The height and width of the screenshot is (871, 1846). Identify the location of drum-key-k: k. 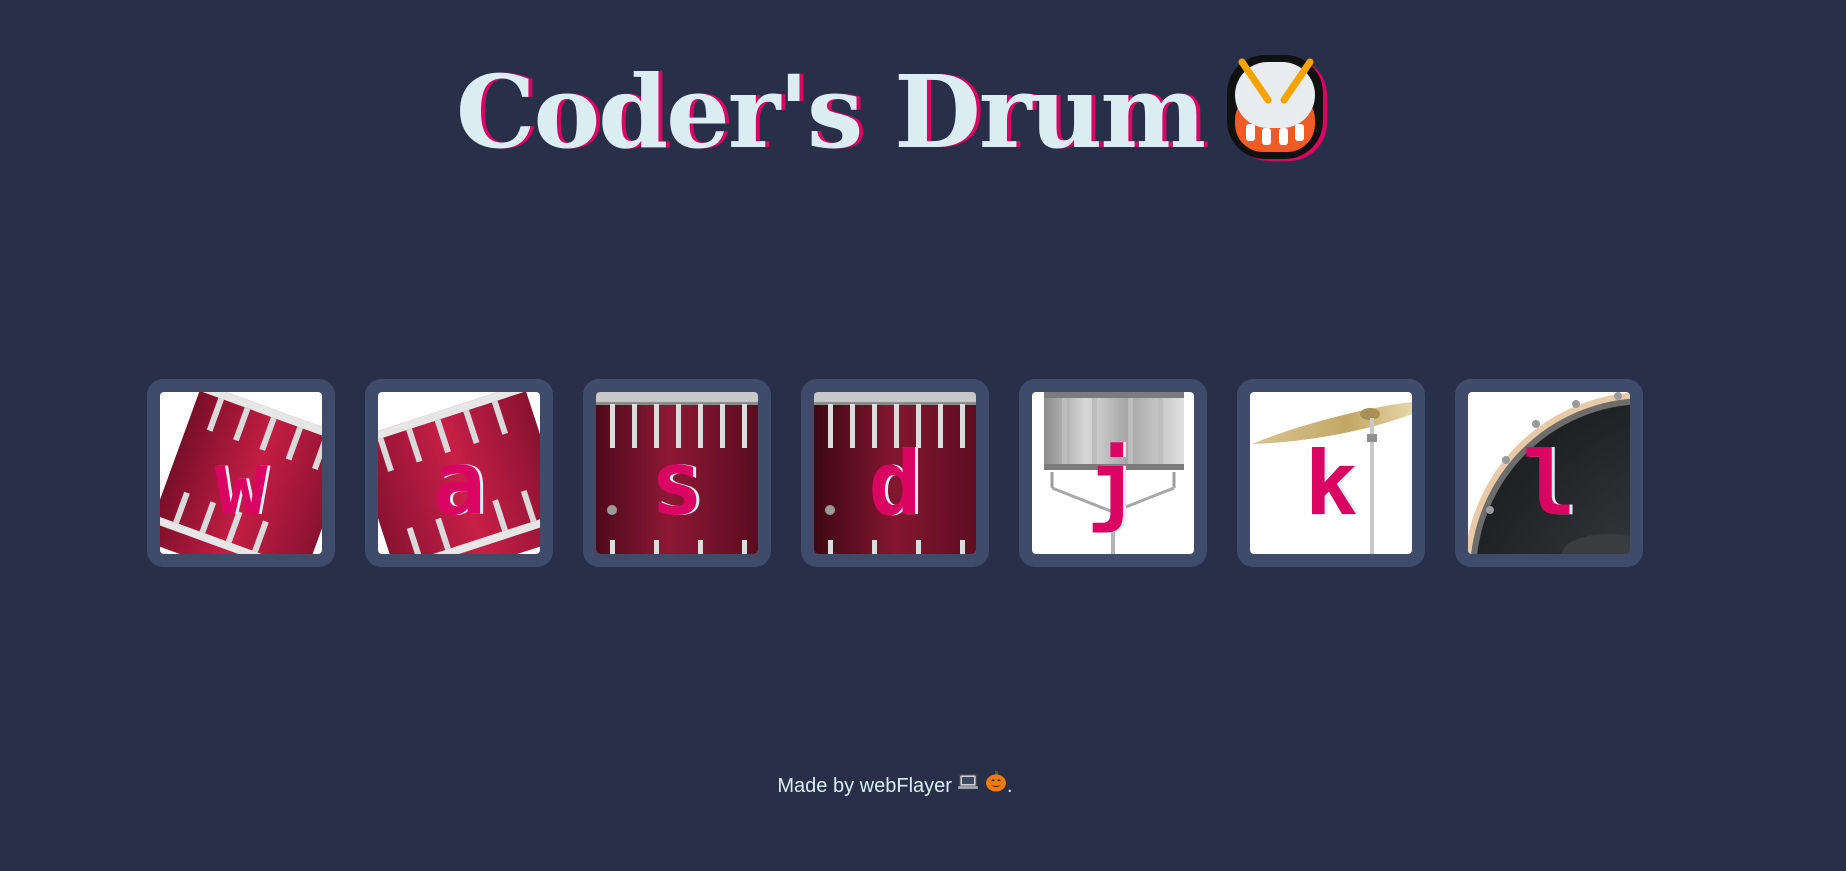
(1331, 473).